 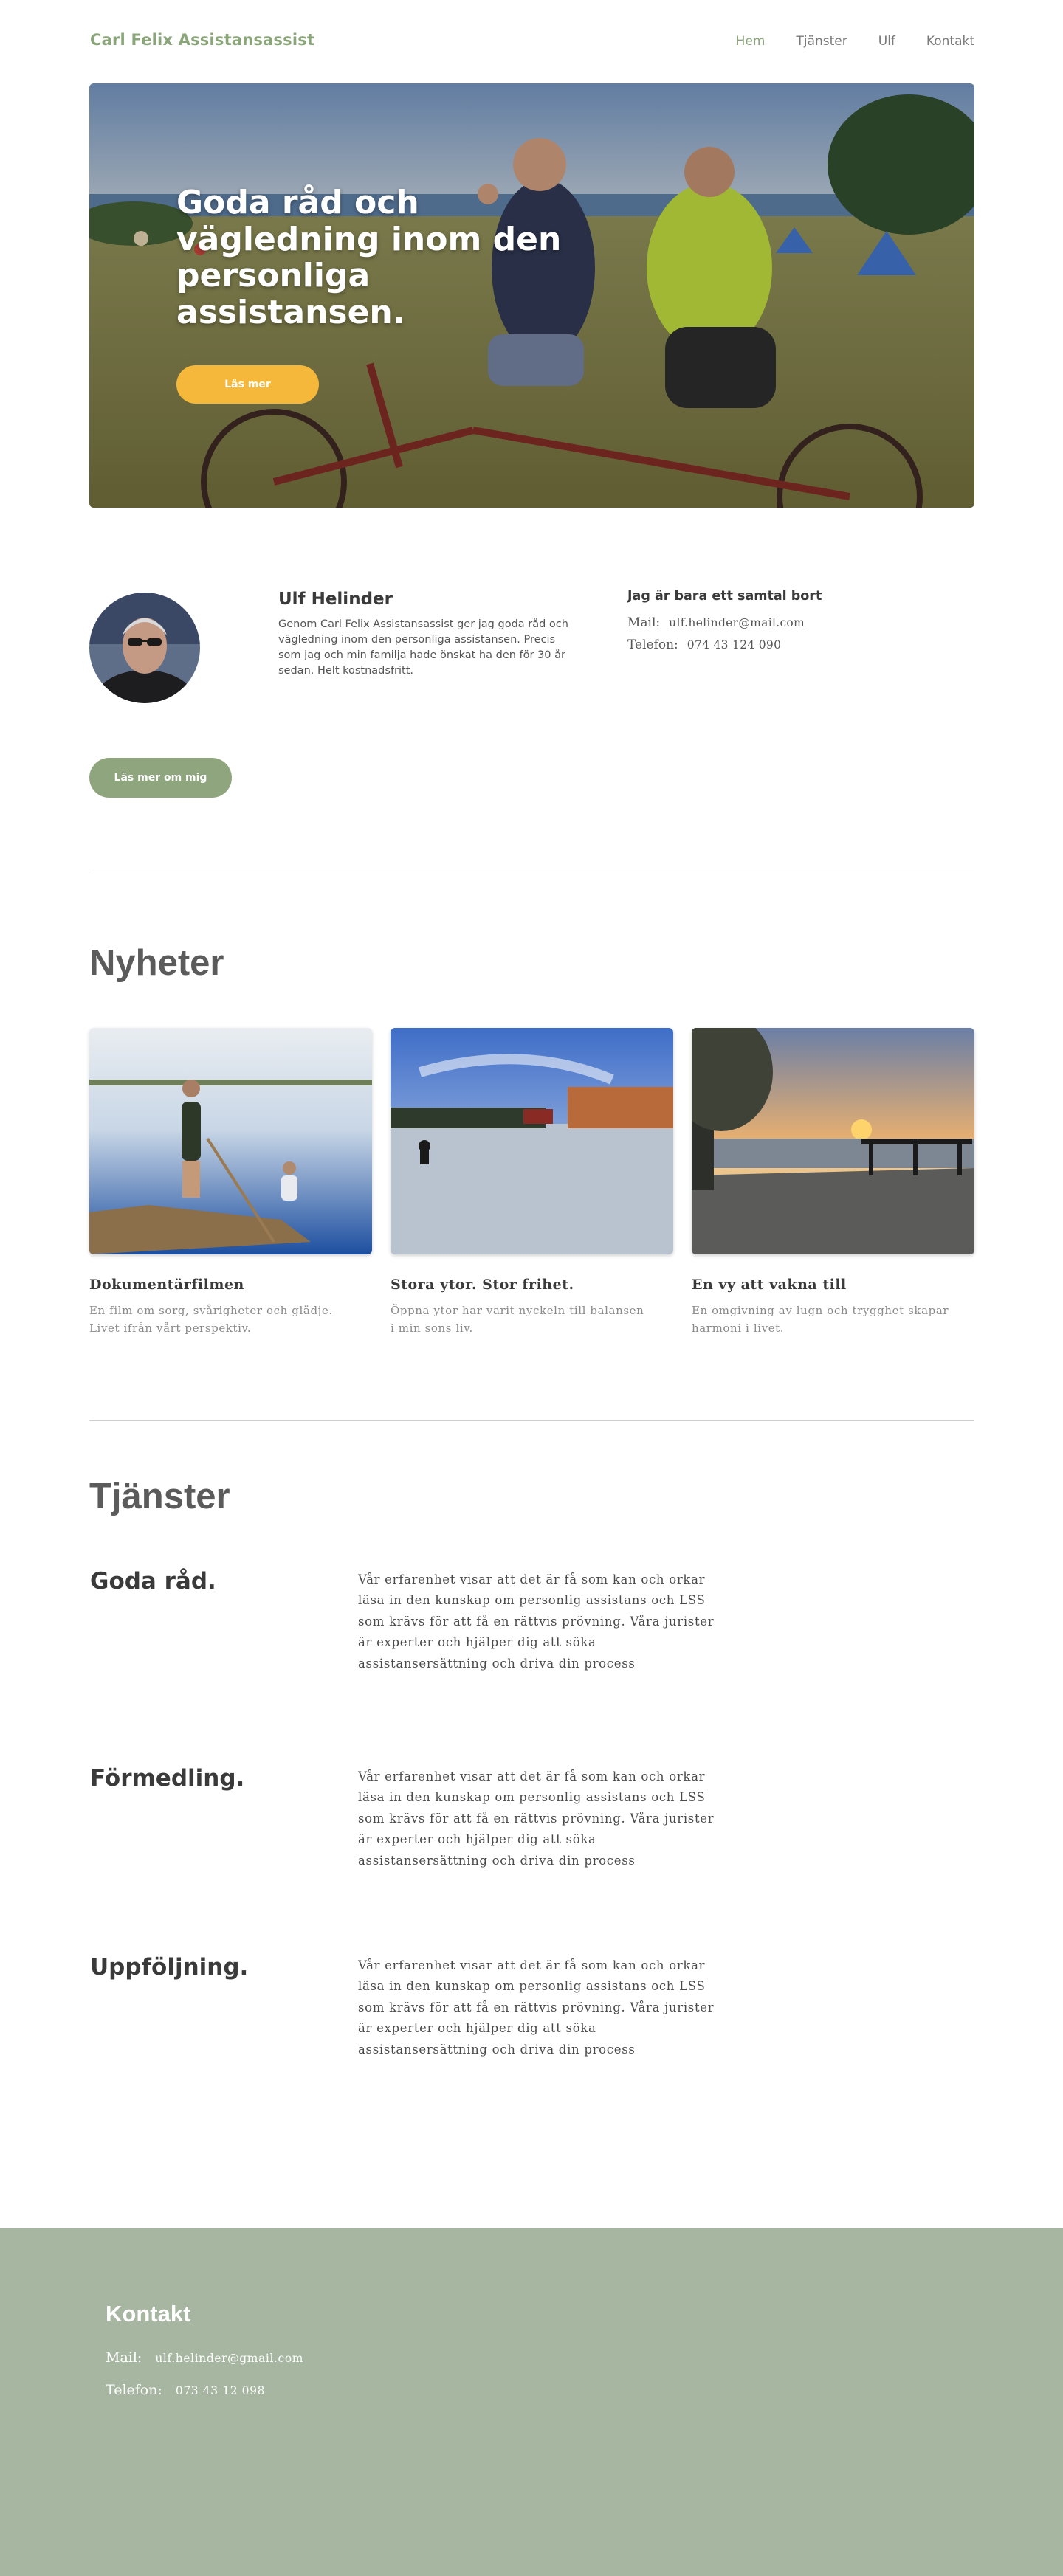 What do you see at coordinates (153, 1581) in the screenshot?
I see `service-title-goda-rad: Goda råd.` at bounding box center [153, 1581].